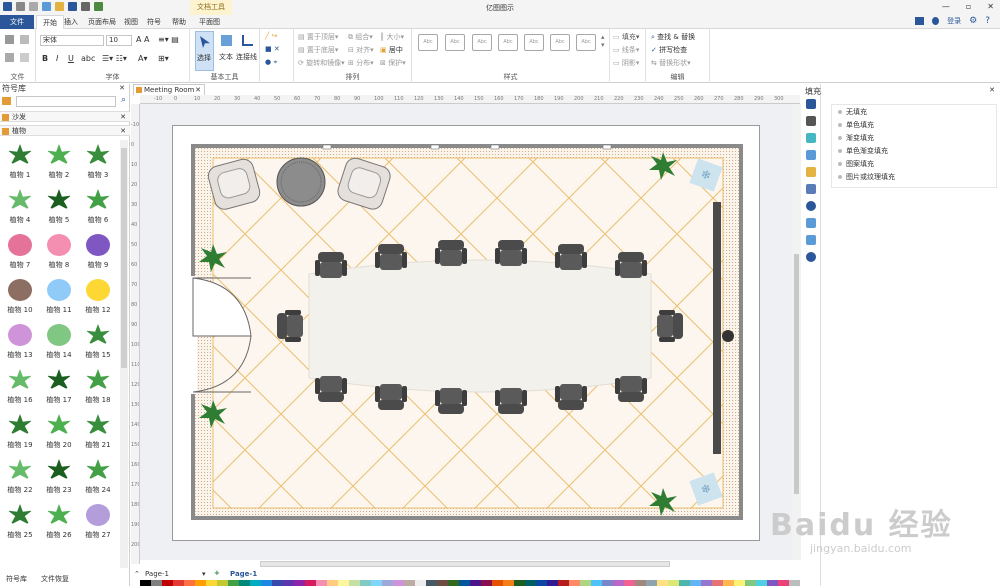 Image resolution: width=1000 pixels, height=586 pixels. What do you see at coordinates (811, 104) in the screenshot?
I see `fill-panel-icon` at bounding box center [811, 104].